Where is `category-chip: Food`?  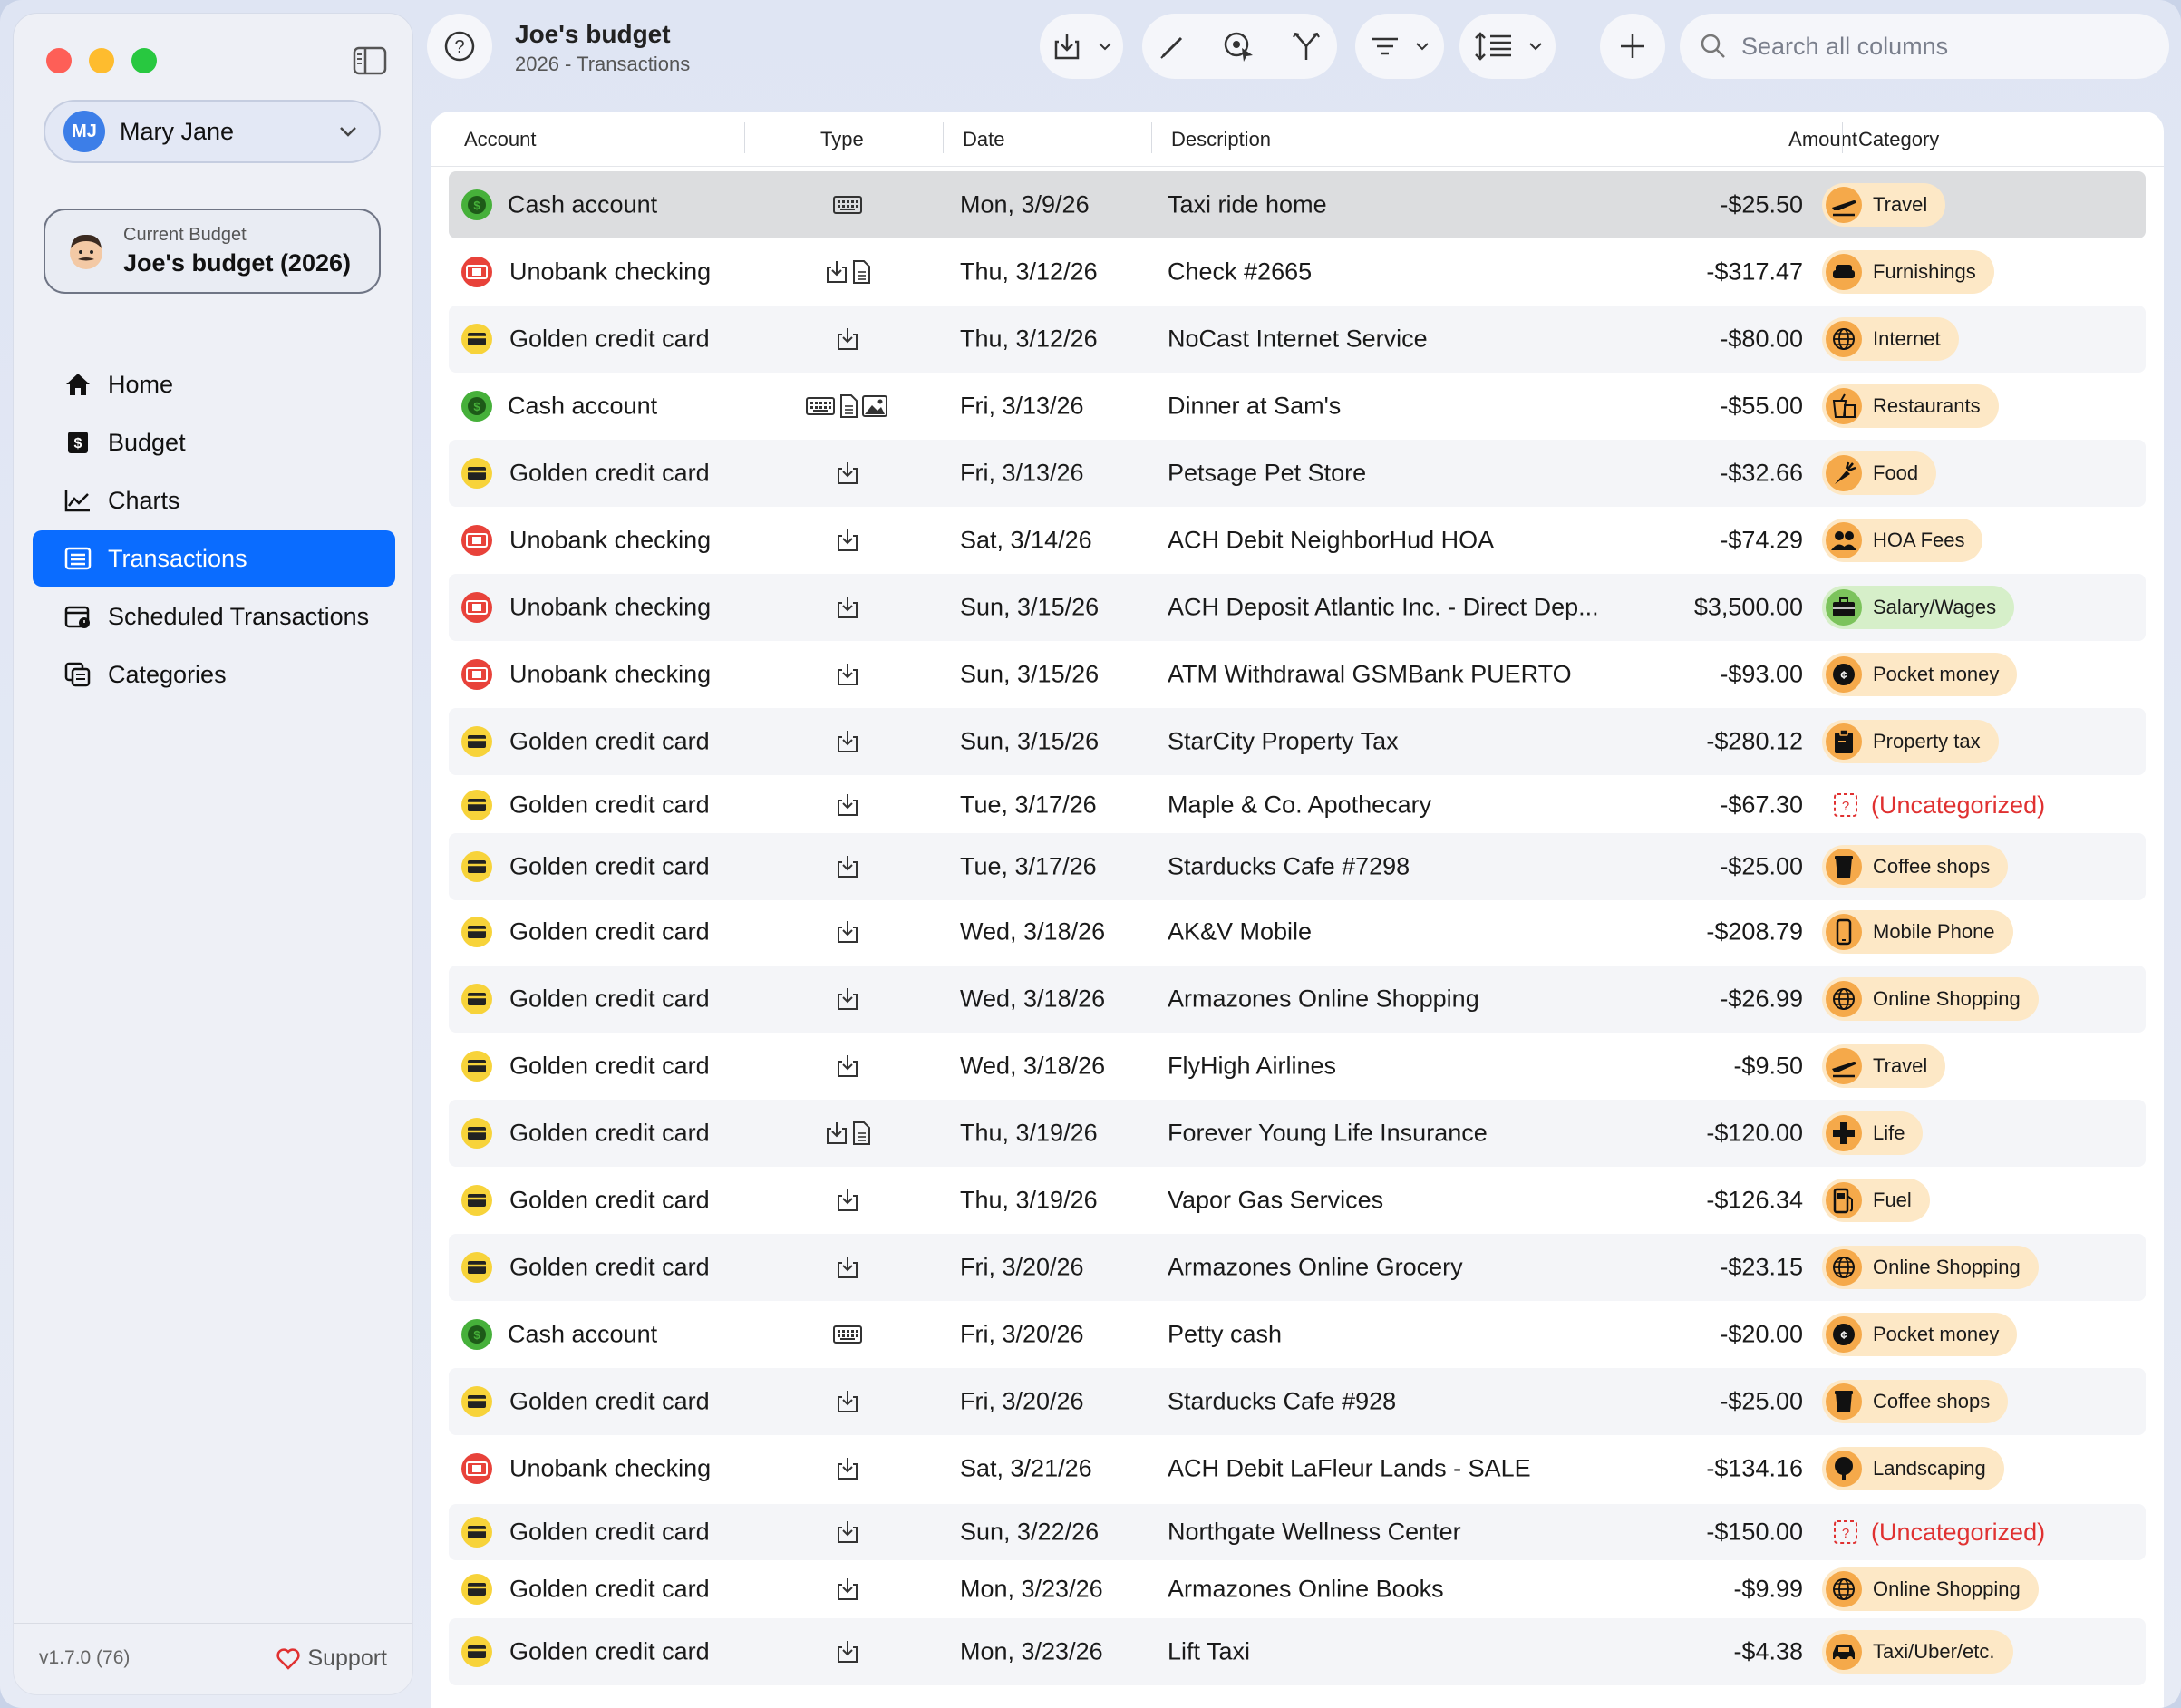 category-chip: Food is located at coordinates (1879, 473).